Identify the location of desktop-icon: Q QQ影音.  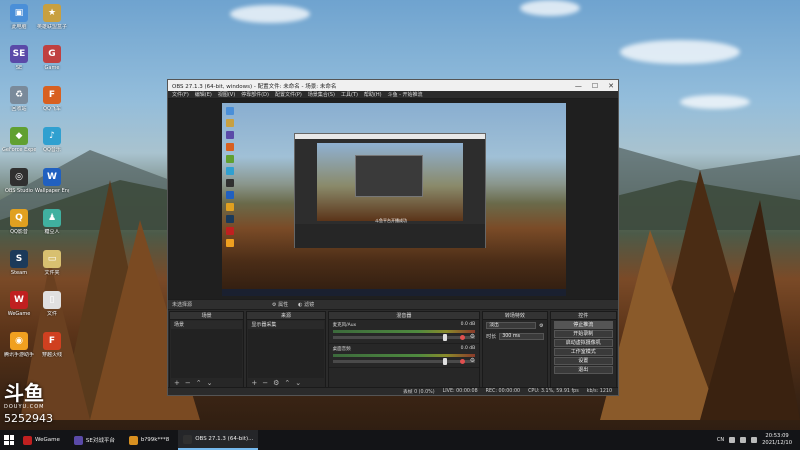
(19, 222).